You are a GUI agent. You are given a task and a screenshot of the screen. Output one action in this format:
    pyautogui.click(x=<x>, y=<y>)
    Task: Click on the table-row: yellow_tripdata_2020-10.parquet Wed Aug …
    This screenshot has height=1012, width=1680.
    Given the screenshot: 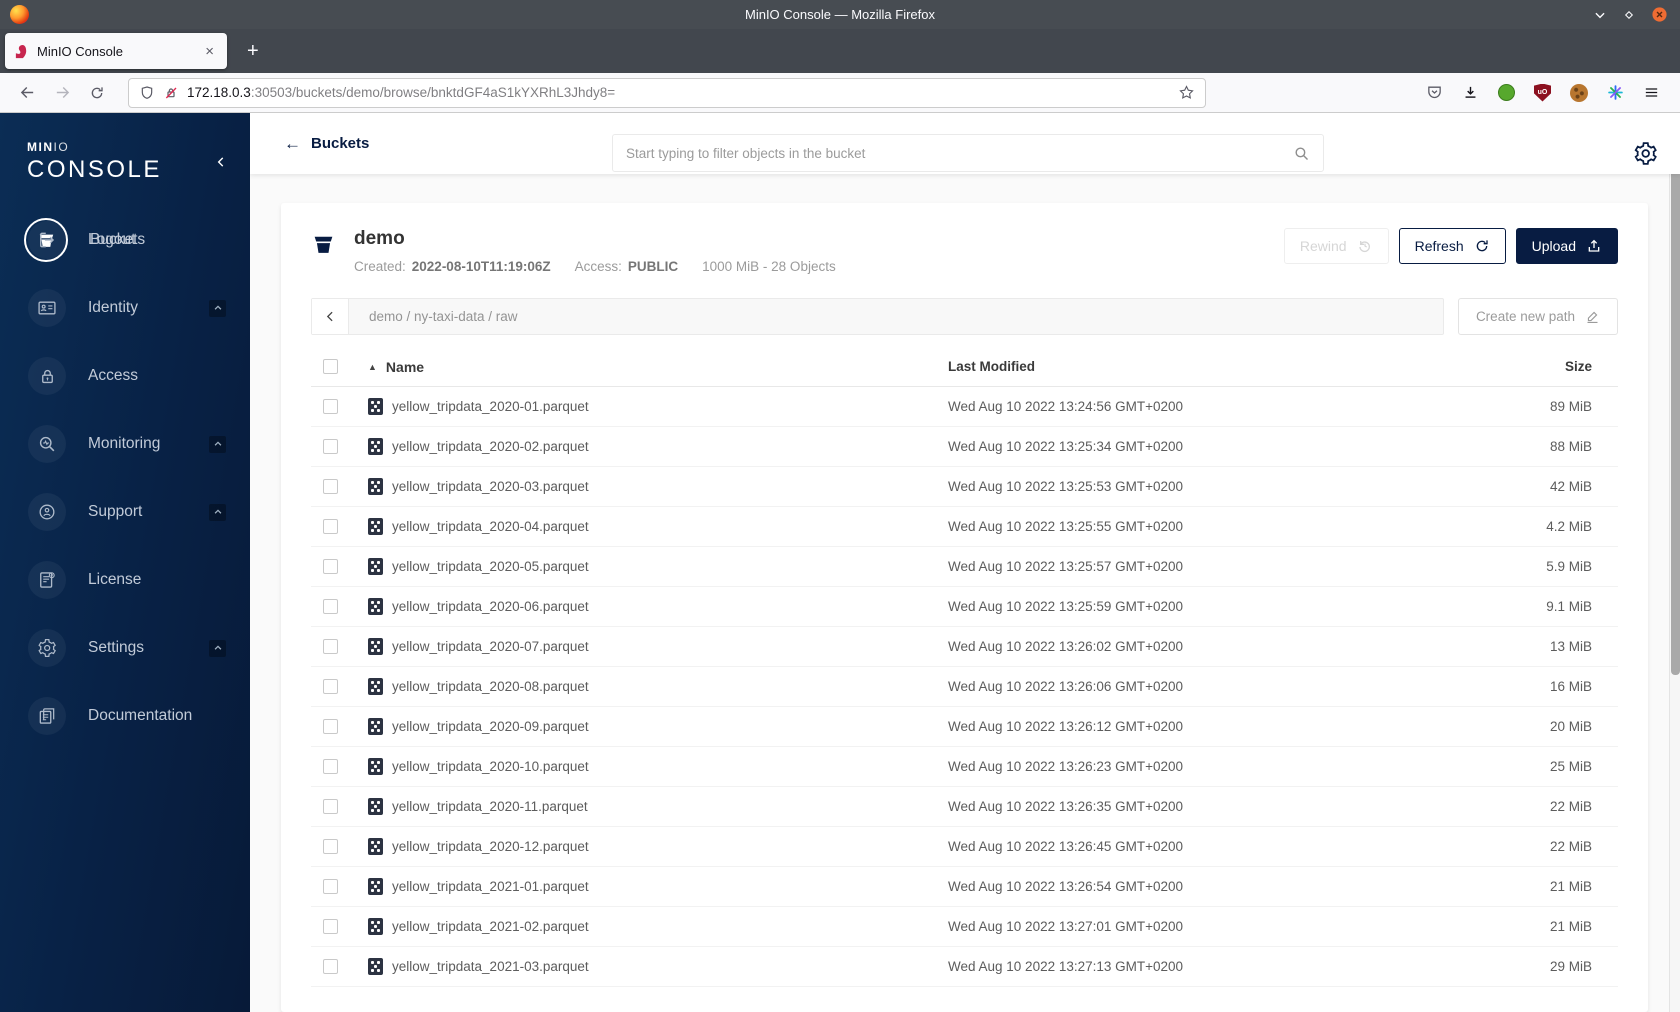 What is the action you would take?
    pyautogui.click(x=964, y=767)
    